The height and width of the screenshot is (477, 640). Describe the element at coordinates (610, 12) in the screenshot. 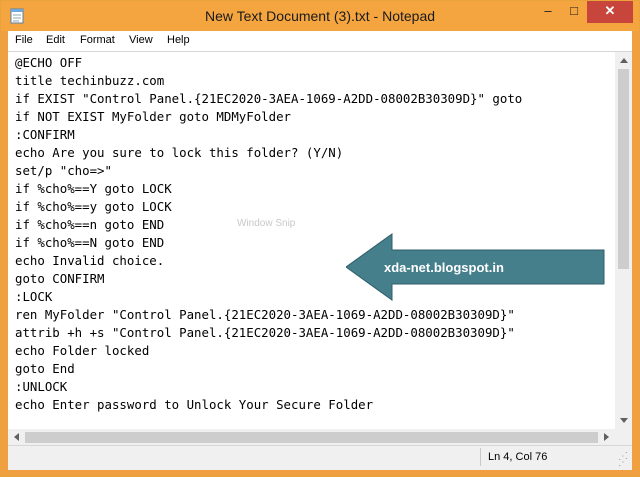

I see `close-button: ✕` at that location.